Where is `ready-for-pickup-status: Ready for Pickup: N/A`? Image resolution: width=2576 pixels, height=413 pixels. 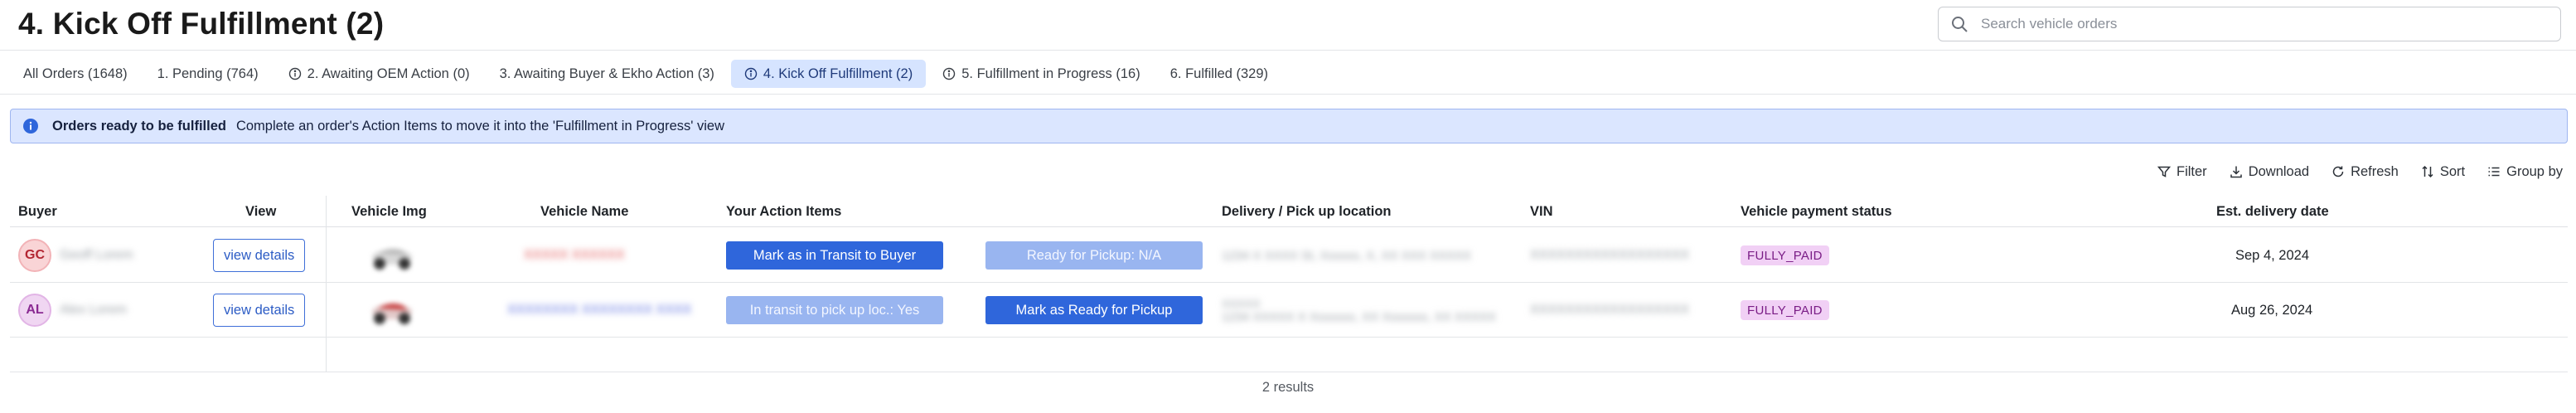 ready-for-pickup-status: Ready for Pickup: N/A is located at coordinates (1094, 255).